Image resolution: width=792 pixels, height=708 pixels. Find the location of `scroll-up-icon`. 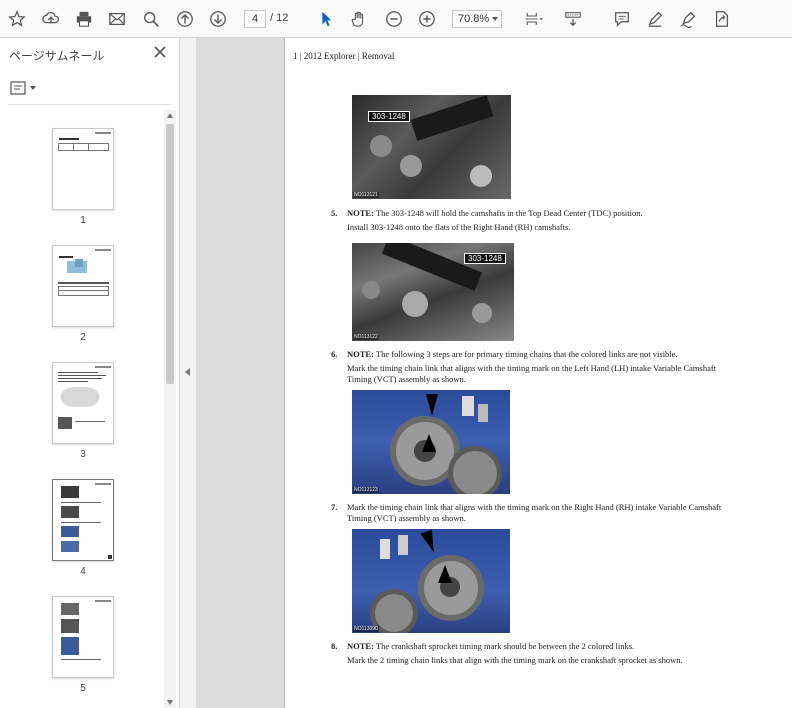

scroll-up-icon is located at coordinates (170, 115).